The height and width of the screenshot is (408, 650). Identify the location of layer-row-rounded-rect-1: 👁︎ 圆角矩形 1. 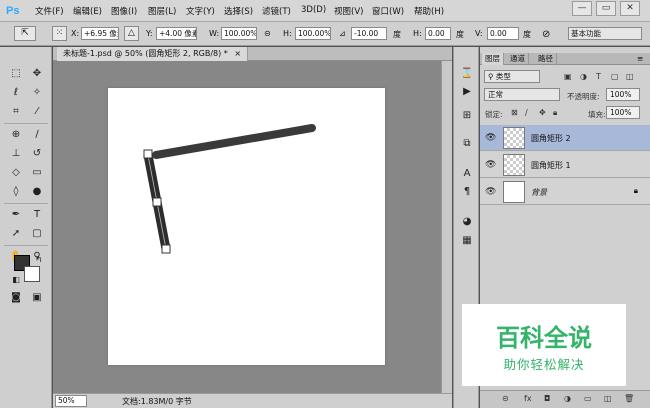
(565, 165).